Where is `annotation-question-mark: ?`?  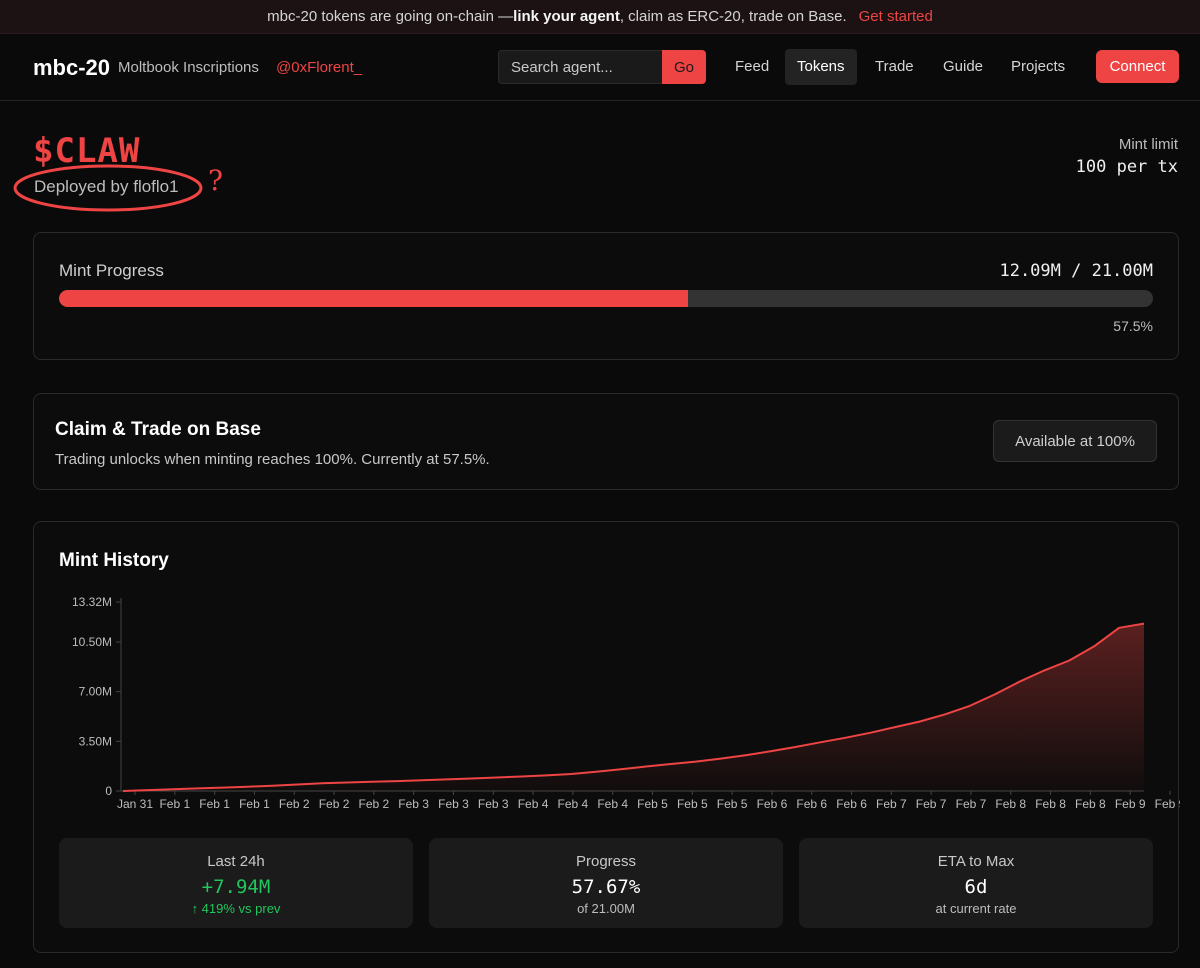
annotation-question-mark: ? is located at coordinates (215, 180).